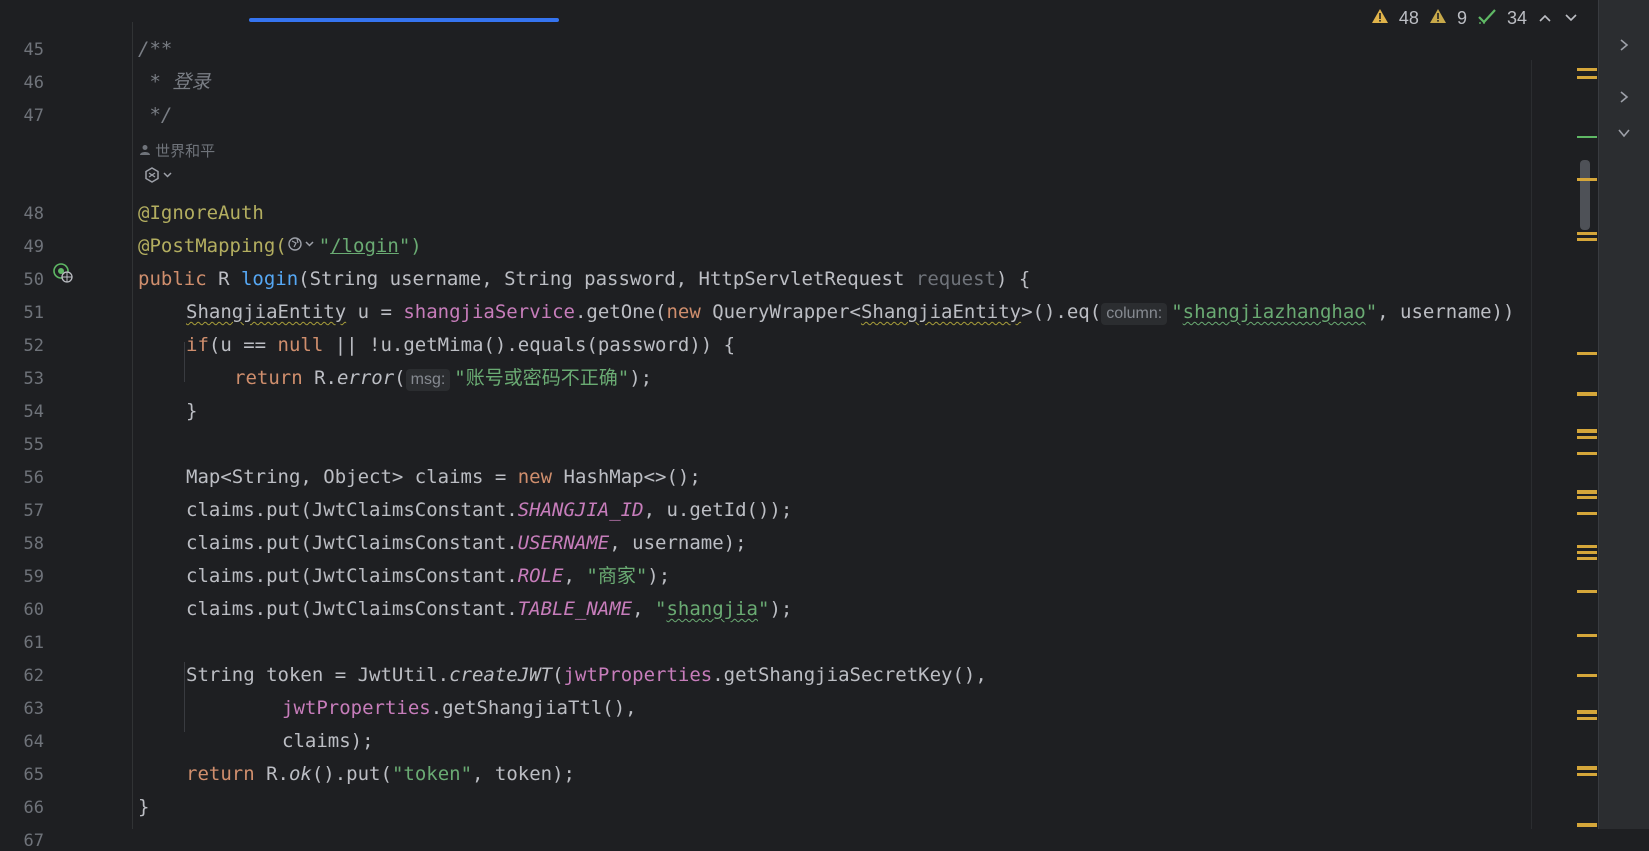 The width and height of the screenshot is (1649, 851). What do you see at coordinates (33, 346) in the screenshot?
I see `line-number: 52` at bounding box center [33, 346].